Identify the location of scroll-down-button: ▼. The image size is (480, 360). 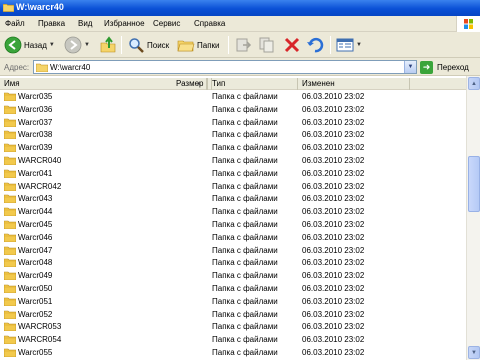
(474, 352).